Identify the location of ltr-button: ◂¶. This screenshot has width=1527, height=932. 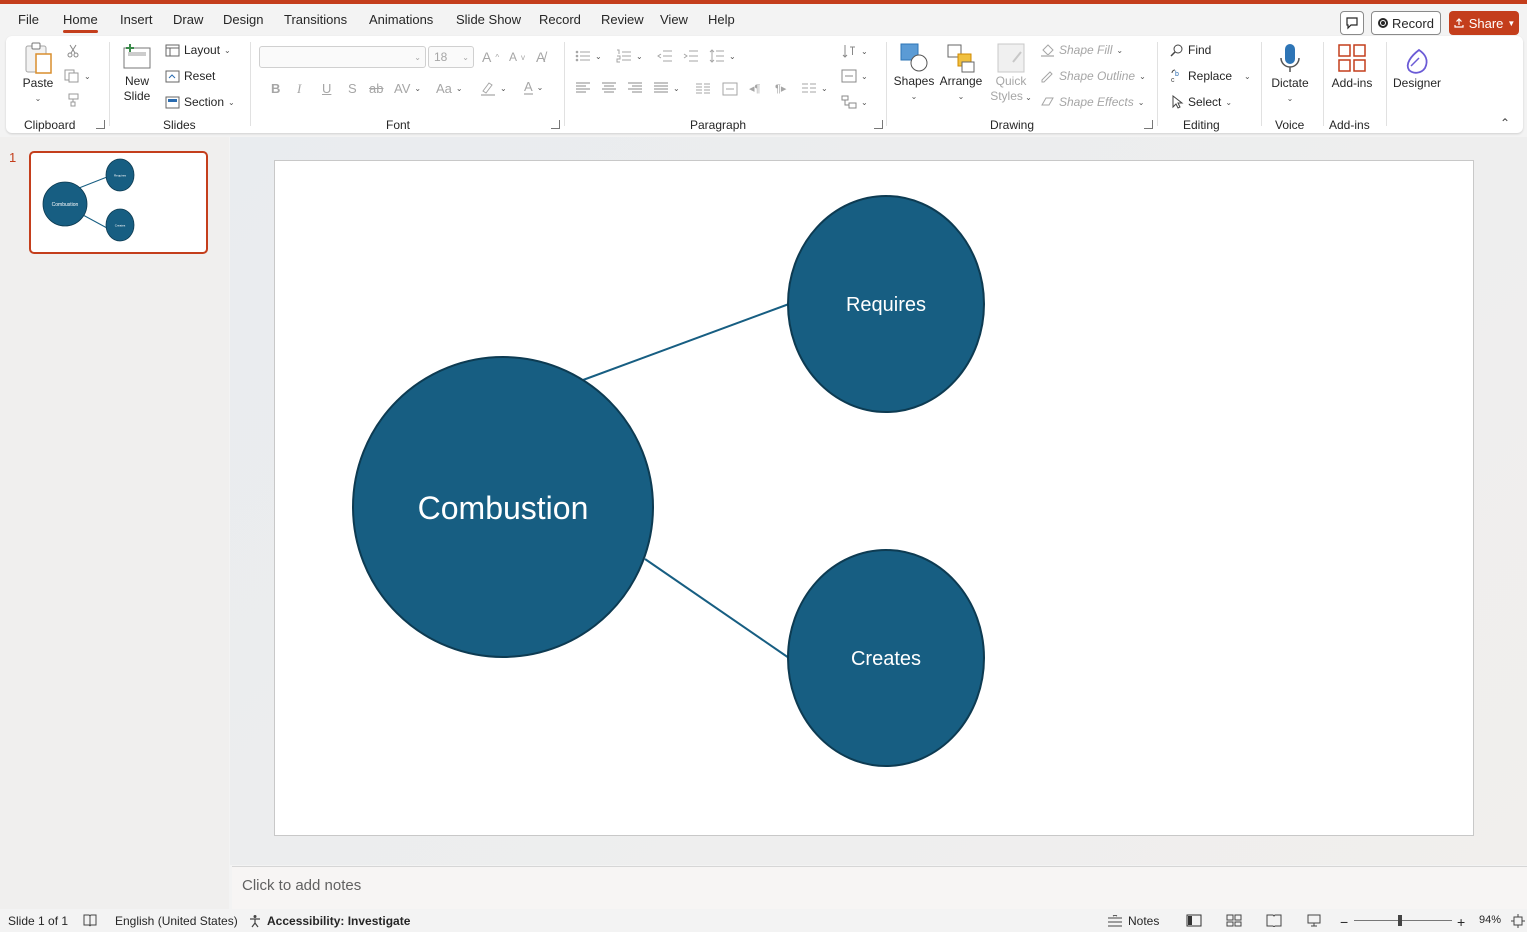
(754, 88).